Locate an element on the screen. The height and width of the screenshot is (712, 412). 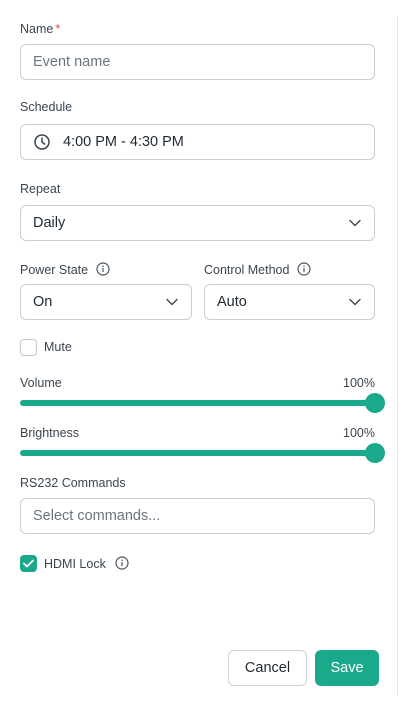
schedule-picker: 4:00 PM - 4:30 PM is located at coordinates (197, 142).